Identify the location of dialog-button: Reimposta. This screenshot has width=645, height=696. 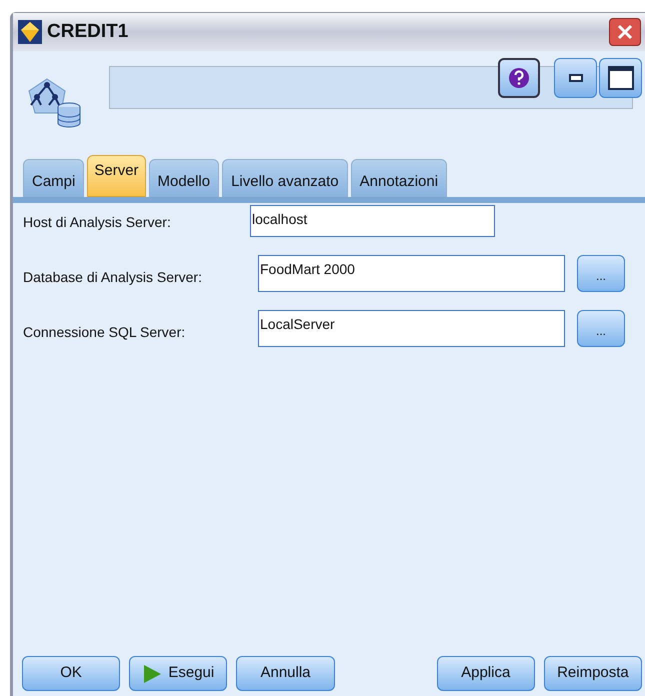
(593, 673).